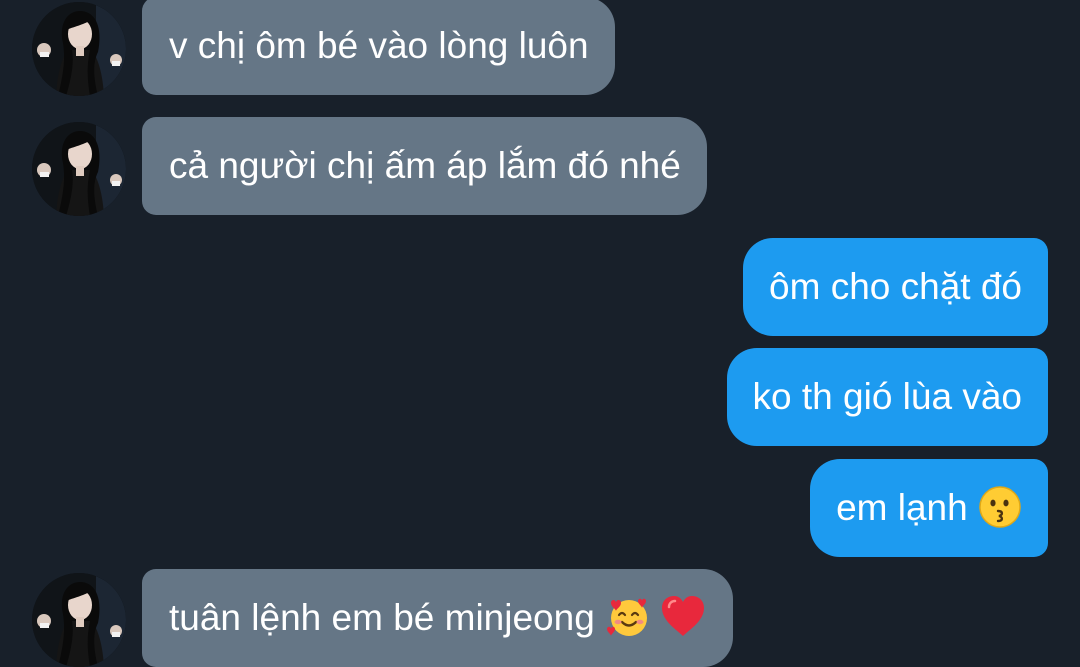 The width and height of the screenshot is (1080, 667). I want to click on smiling-face-with-hearts-icon, so click(629, 617).